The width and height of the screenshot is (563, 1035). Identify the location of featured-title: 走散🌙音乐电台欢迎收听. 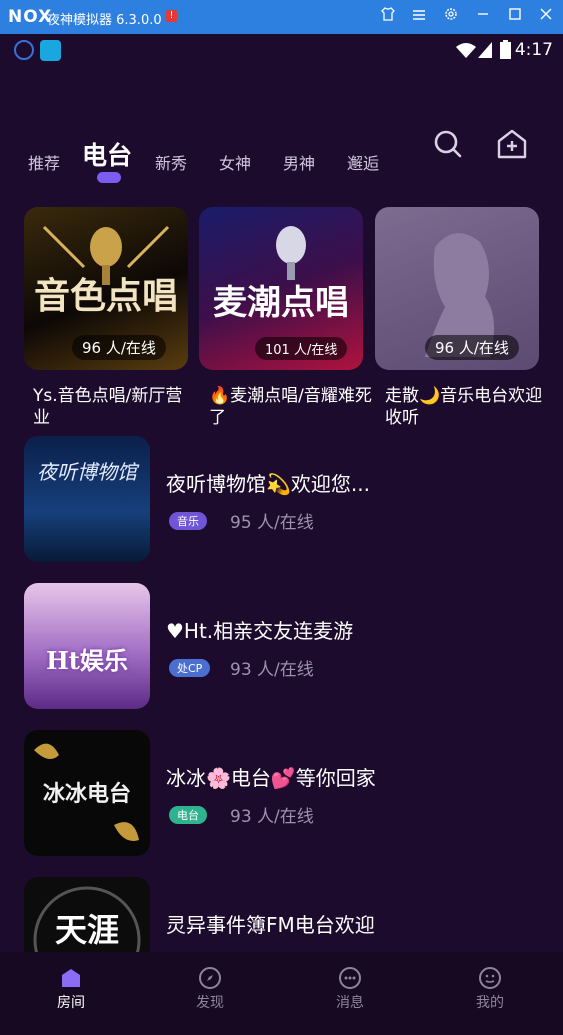
(467, 407).